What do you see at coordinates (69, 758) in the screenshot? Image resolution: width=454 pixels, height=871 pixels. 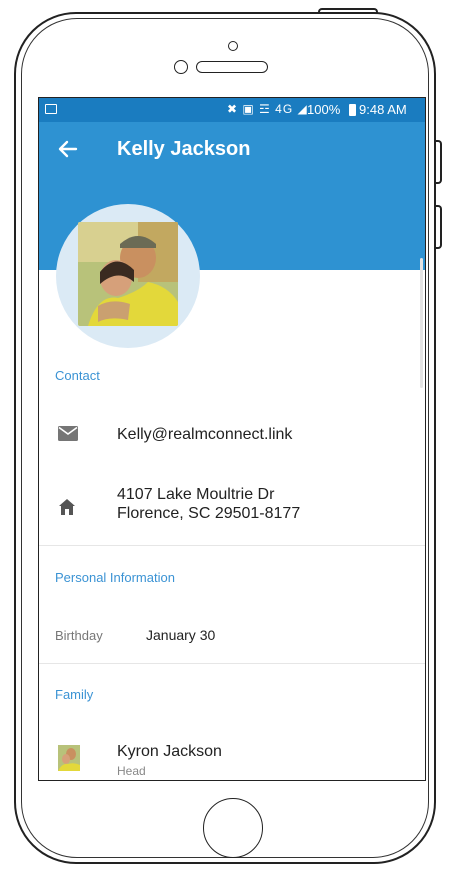 I see `family-member-avatar` at bounding box center [69, 758].